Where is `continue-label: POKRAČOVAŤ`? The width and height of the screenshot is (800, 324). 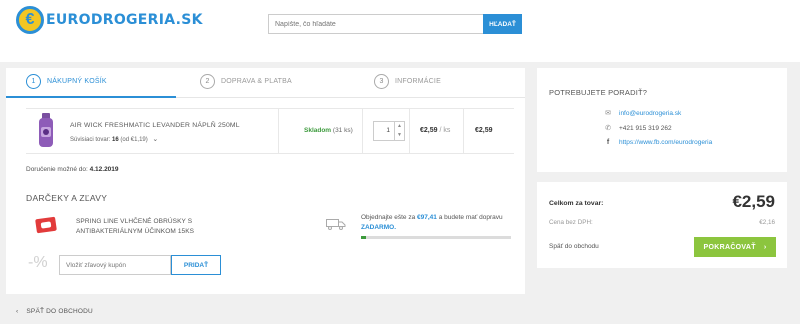
continue-label: POKRAČOVAŤ is located at coordinates (729, 247).